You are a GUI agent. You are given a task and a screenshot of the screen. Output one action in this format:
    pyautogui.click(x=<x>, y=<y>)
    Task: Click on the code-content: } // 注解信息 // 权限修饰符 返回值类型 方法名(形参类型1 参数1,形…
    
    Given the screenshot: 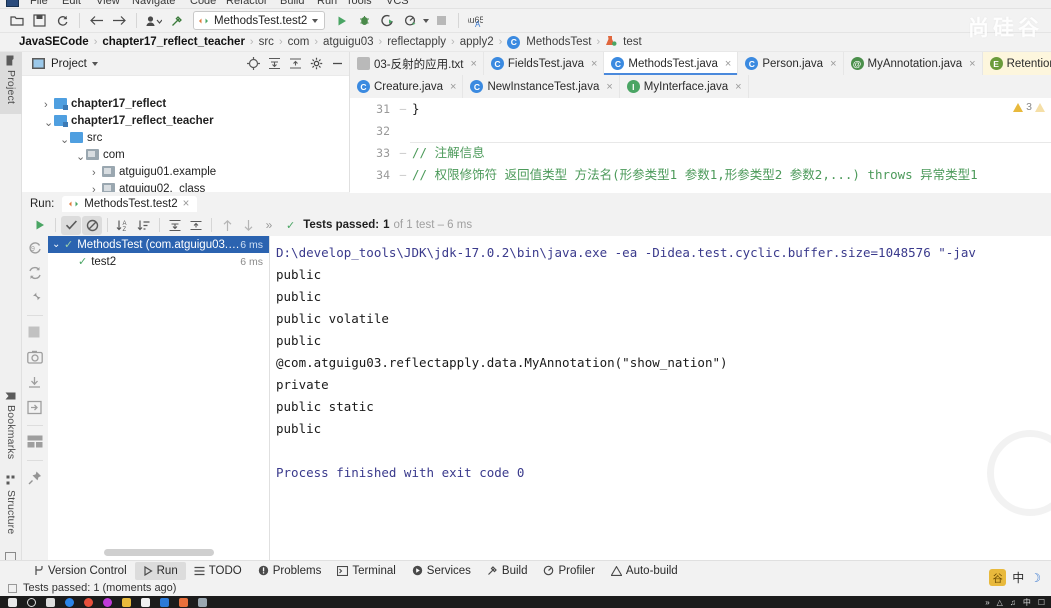 What is the action you would take?
    pyautogui.click(x=731, y=145)
    